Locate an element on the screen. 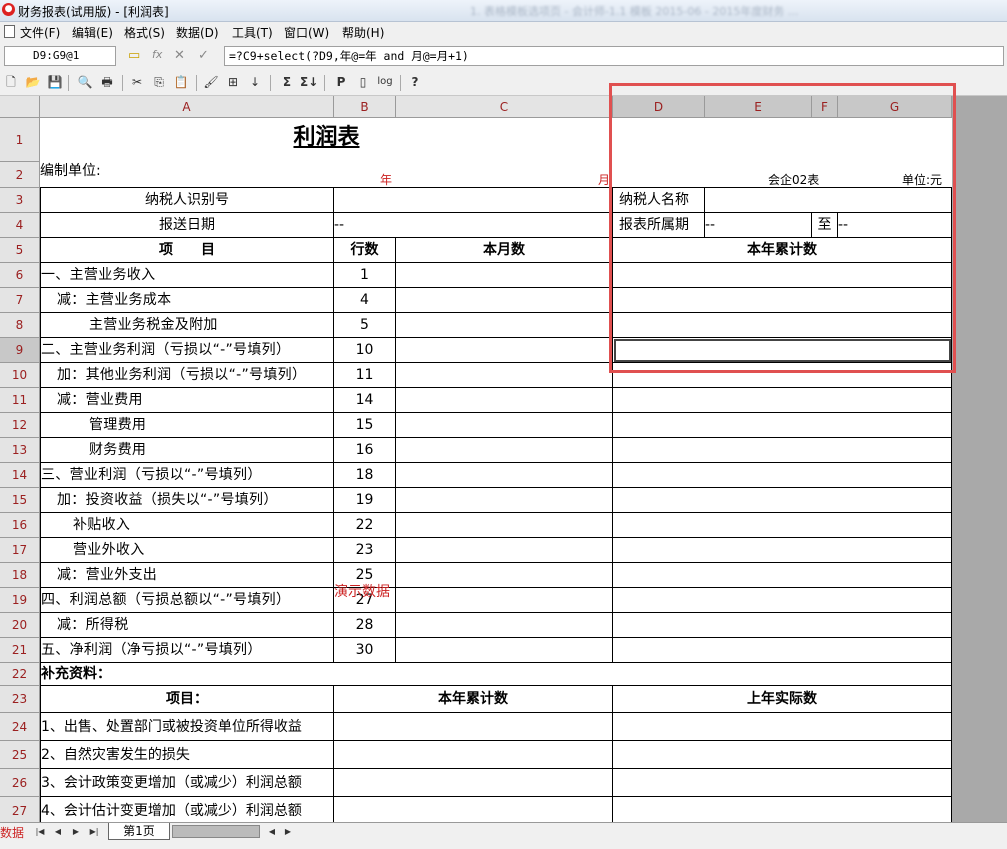  row-header-16: 16 is located at coordinates (20, 525).